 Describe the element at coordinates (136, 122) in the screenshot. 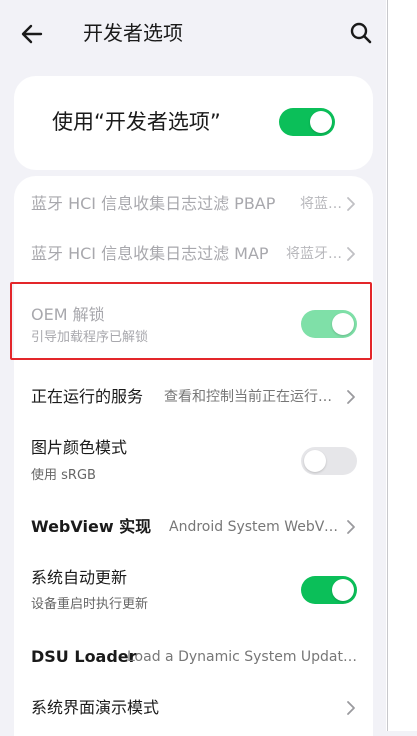

I see `developer-options-master-label: 使用“开发者选项”` at that location.